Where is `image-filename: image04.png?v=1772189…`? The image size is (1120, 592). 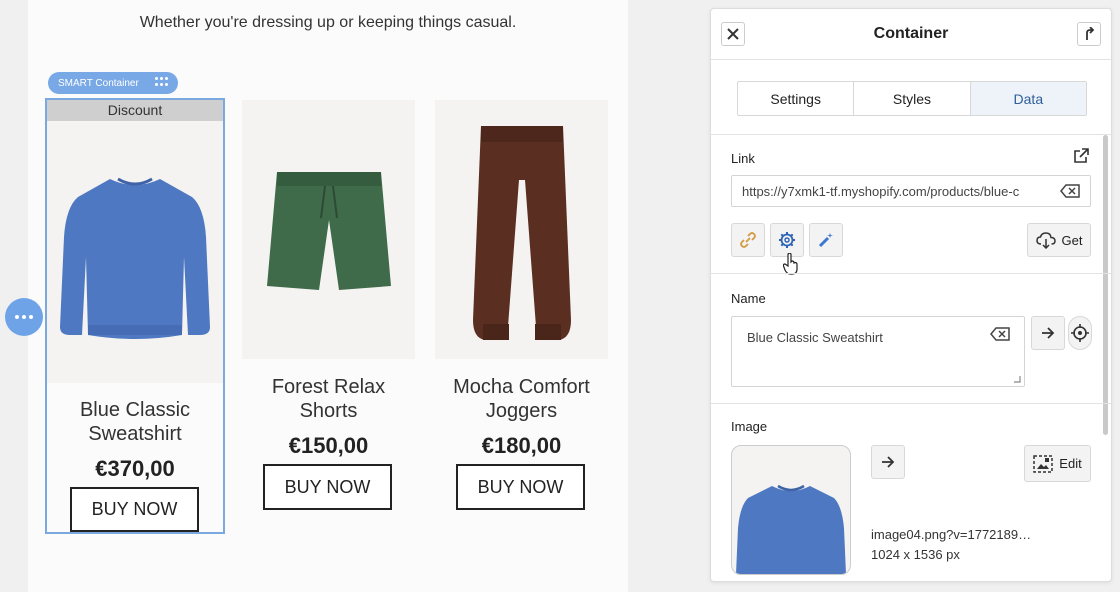
image-filename: image04.png?v=1772189… is located at coordinates (951, 534).